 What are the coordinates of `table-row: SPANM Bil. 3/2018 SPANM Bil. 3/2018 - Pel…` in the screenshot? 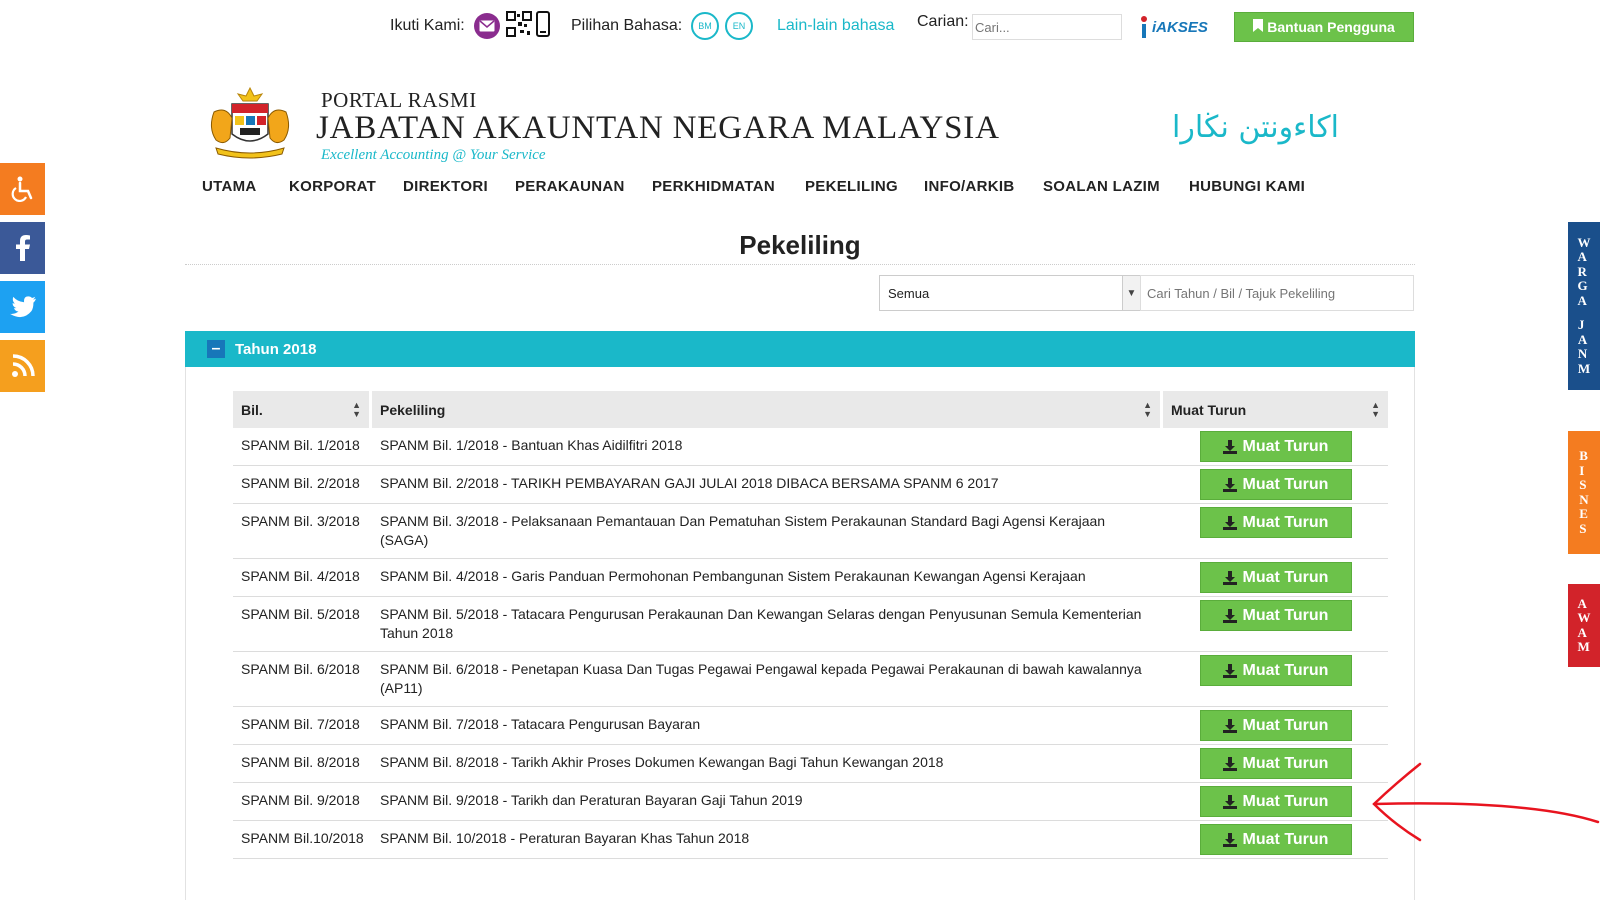 It's located at (810, 531).